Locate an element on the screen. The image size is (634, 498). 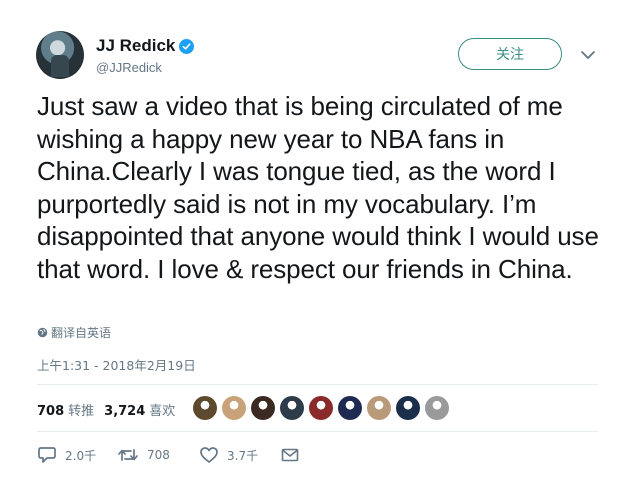
translate-link: 翻译自英语 is located at coordinates (74, 332).